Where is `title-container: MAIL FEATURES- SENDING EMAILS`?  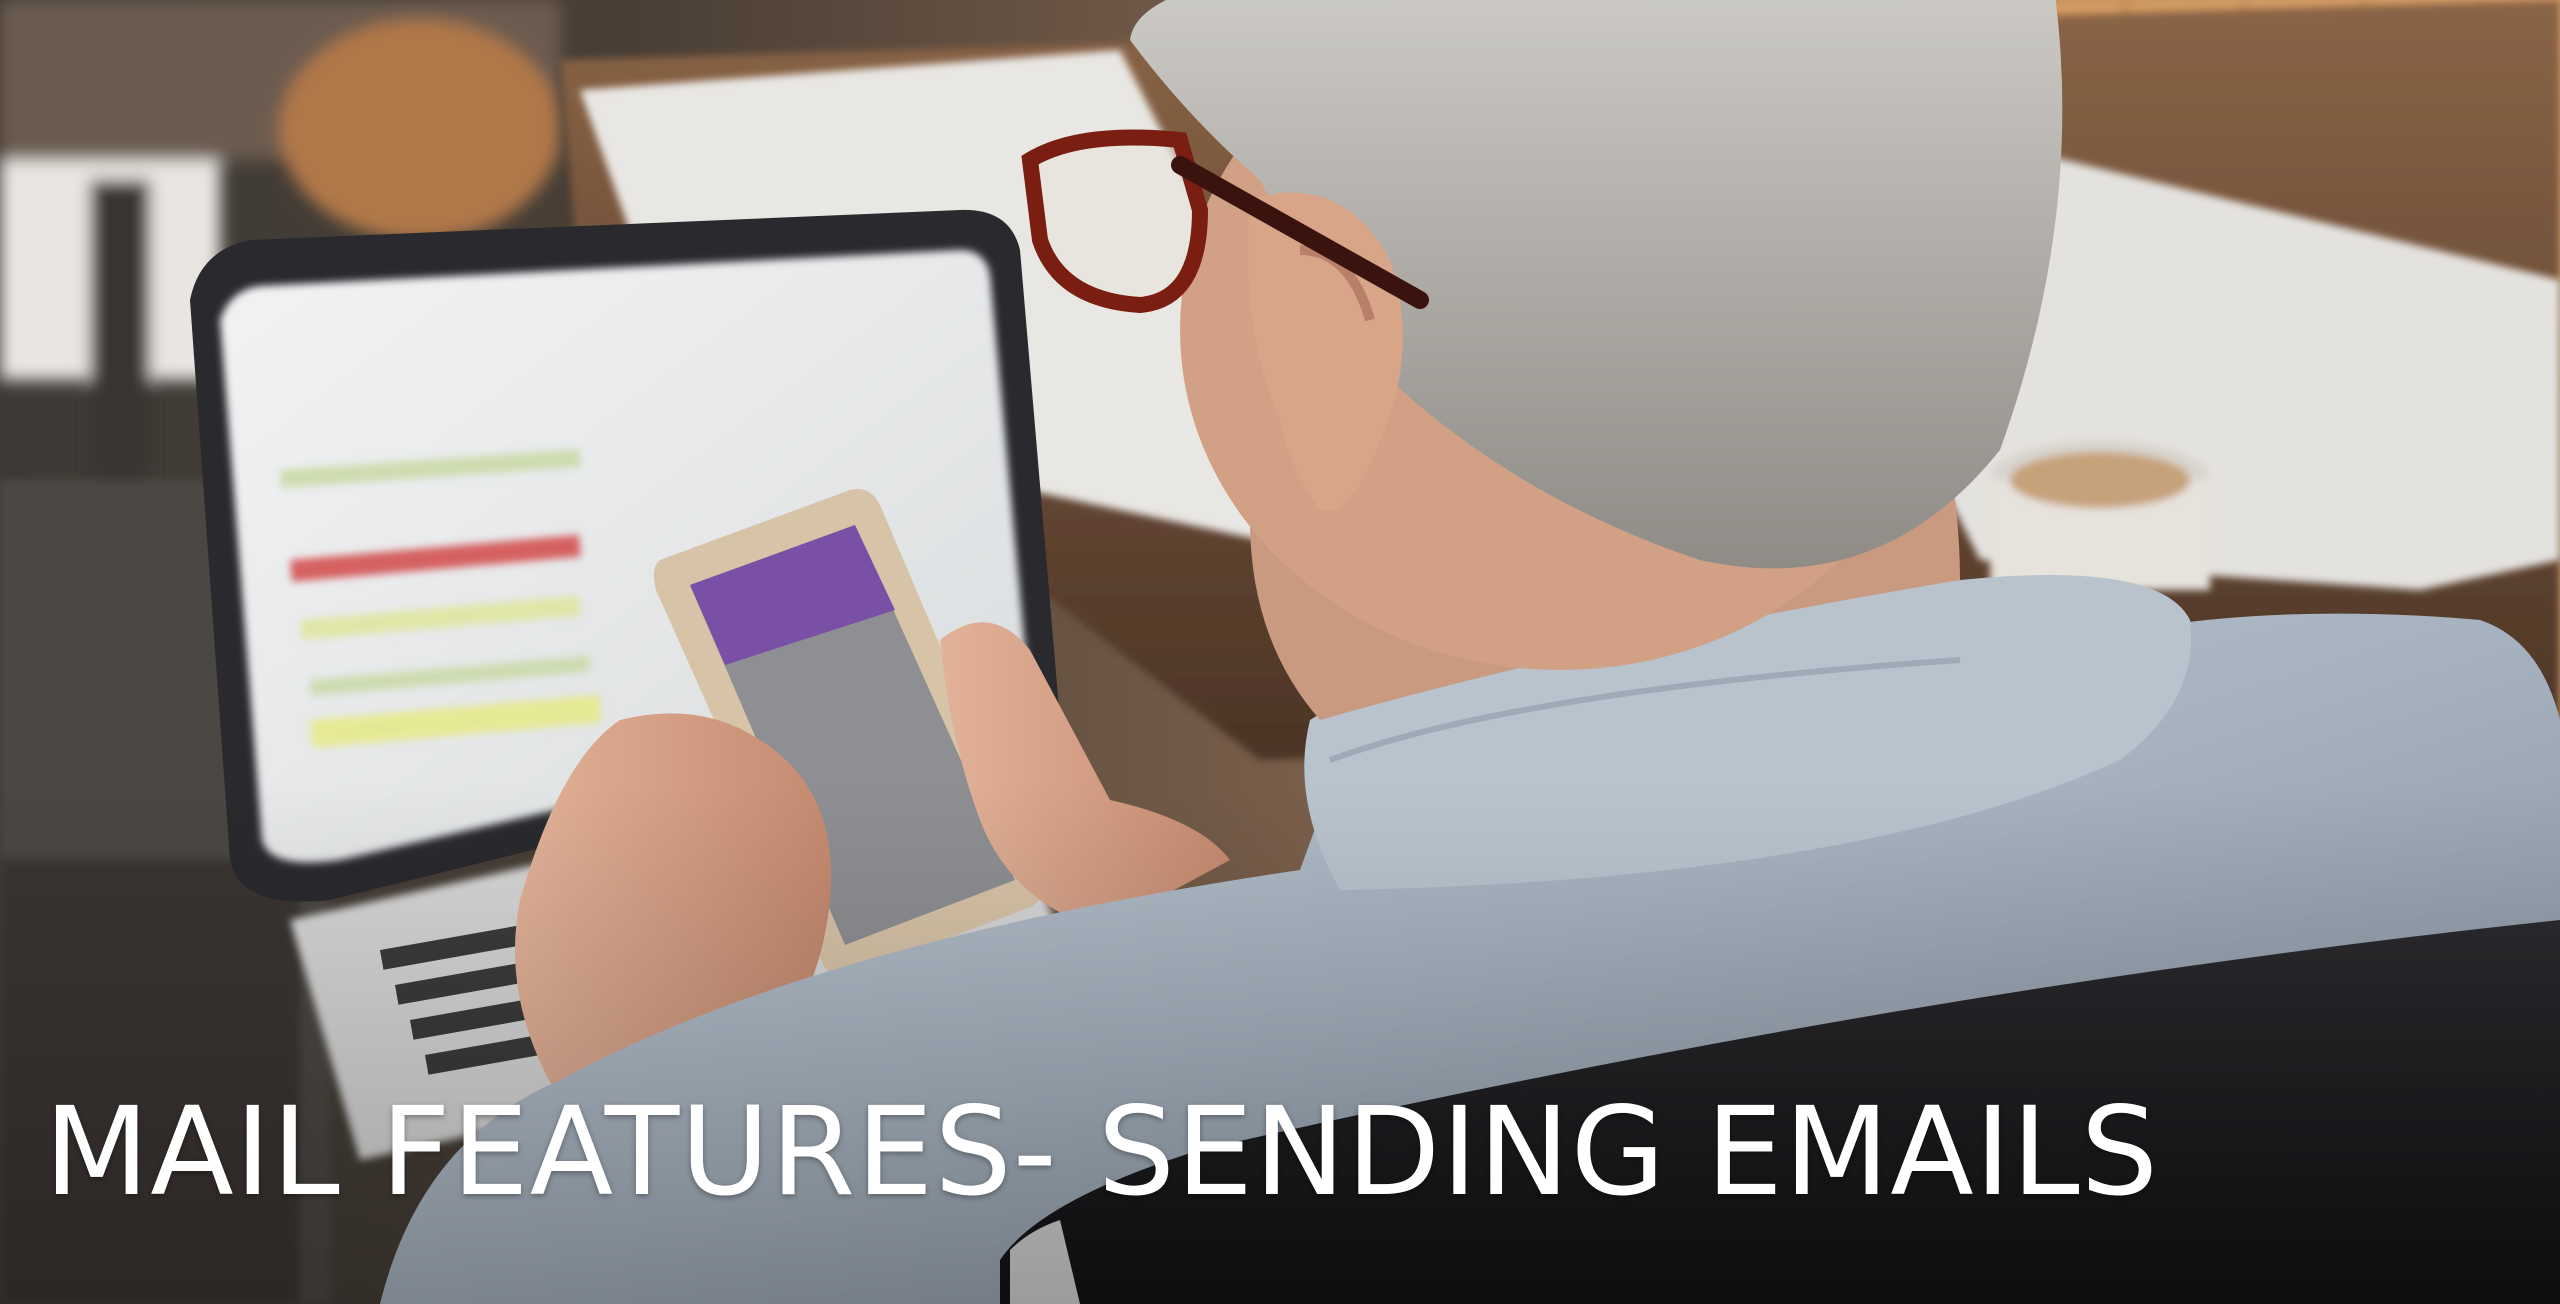 title-container: MAIL FEATURES- SENDING EMAILS is located at coordinates (1244, 1152).